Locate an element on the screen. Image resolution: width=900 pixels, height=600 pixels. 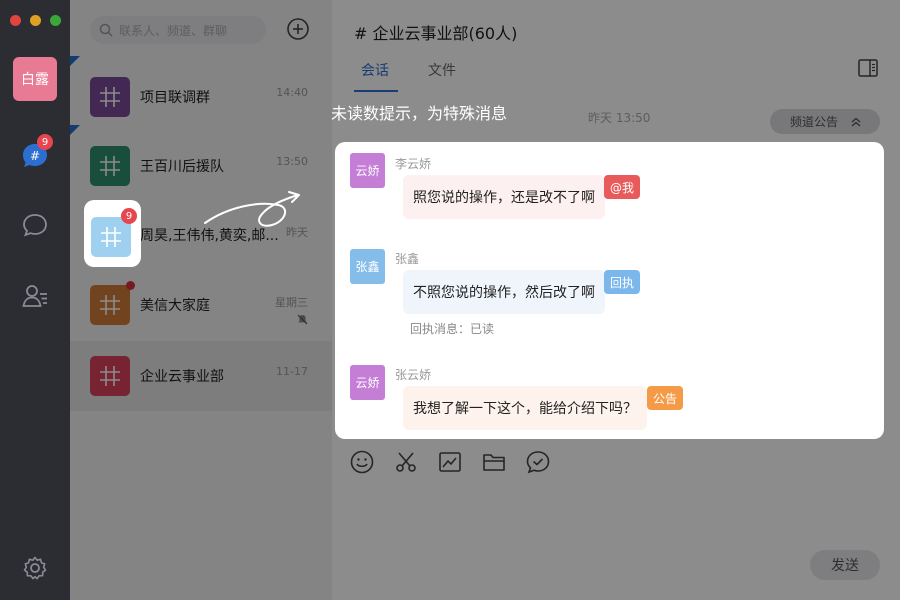
messages-nav-button is located at coordinates (35, 225).